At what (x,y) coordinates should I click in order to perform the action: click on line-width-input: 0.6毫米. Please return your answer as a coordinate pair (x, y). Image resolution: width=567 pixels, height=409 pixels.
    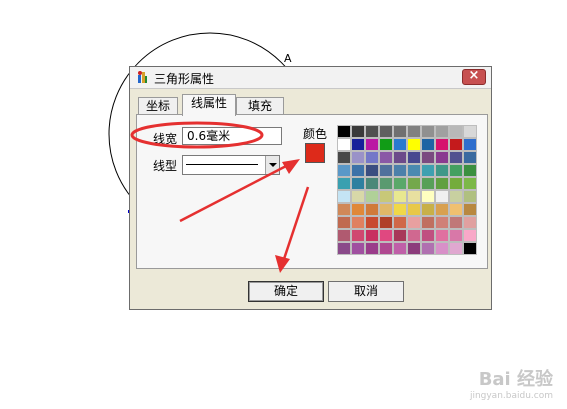
    Looking at the image, I should click on (232, 136).